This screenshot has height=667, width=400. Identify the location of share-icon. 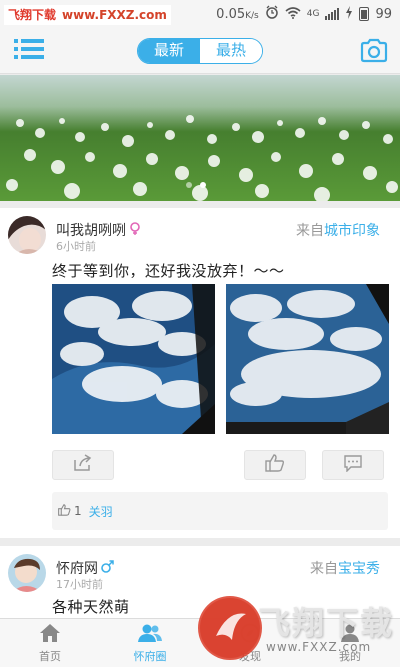
(83, 465).